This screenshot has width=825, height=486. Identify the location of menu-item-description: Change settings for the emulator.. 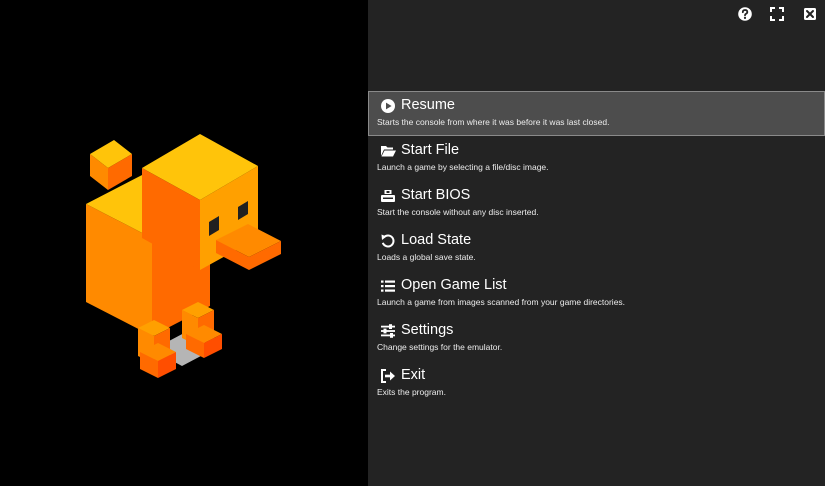
(440, 347).